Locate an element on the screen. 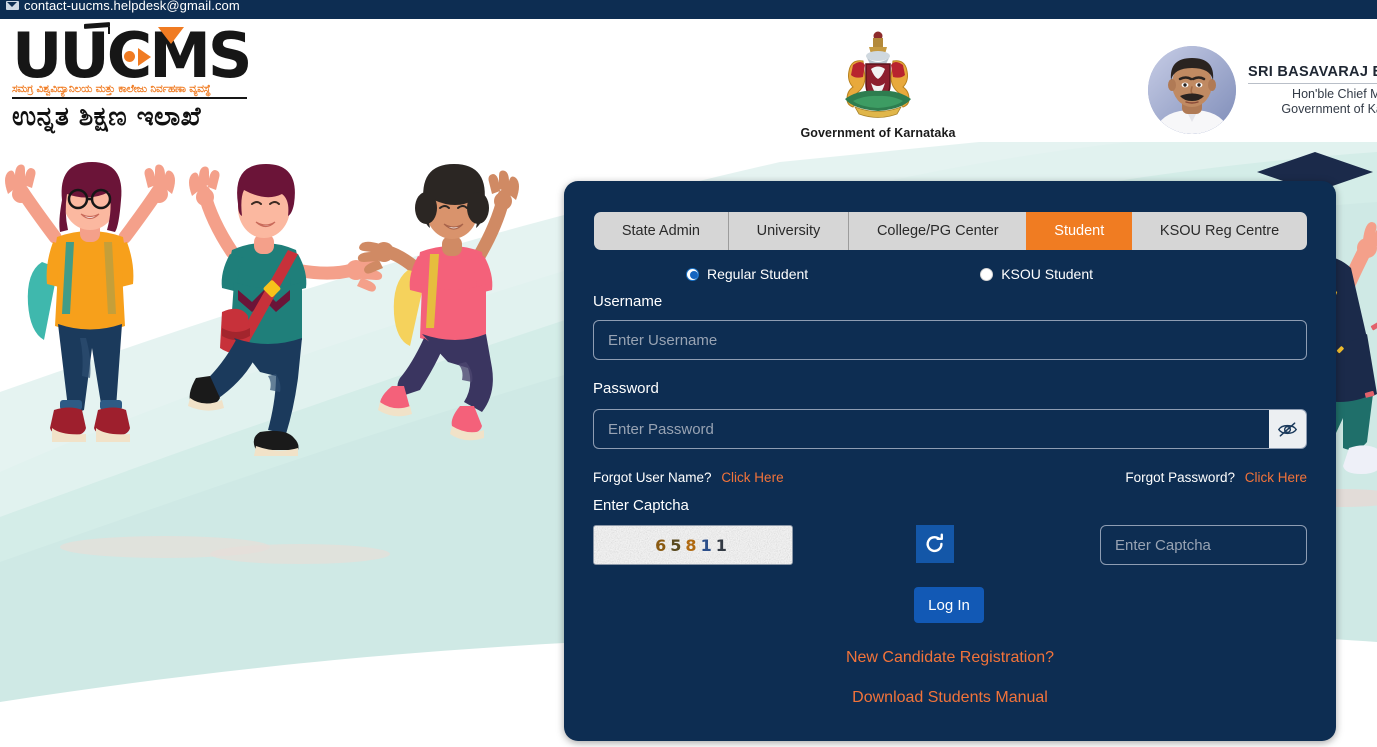 This screenshot has height=747, width=1377. student-type-radio-group: Regular Student KSOU Student is located at coordinates (896, 274).